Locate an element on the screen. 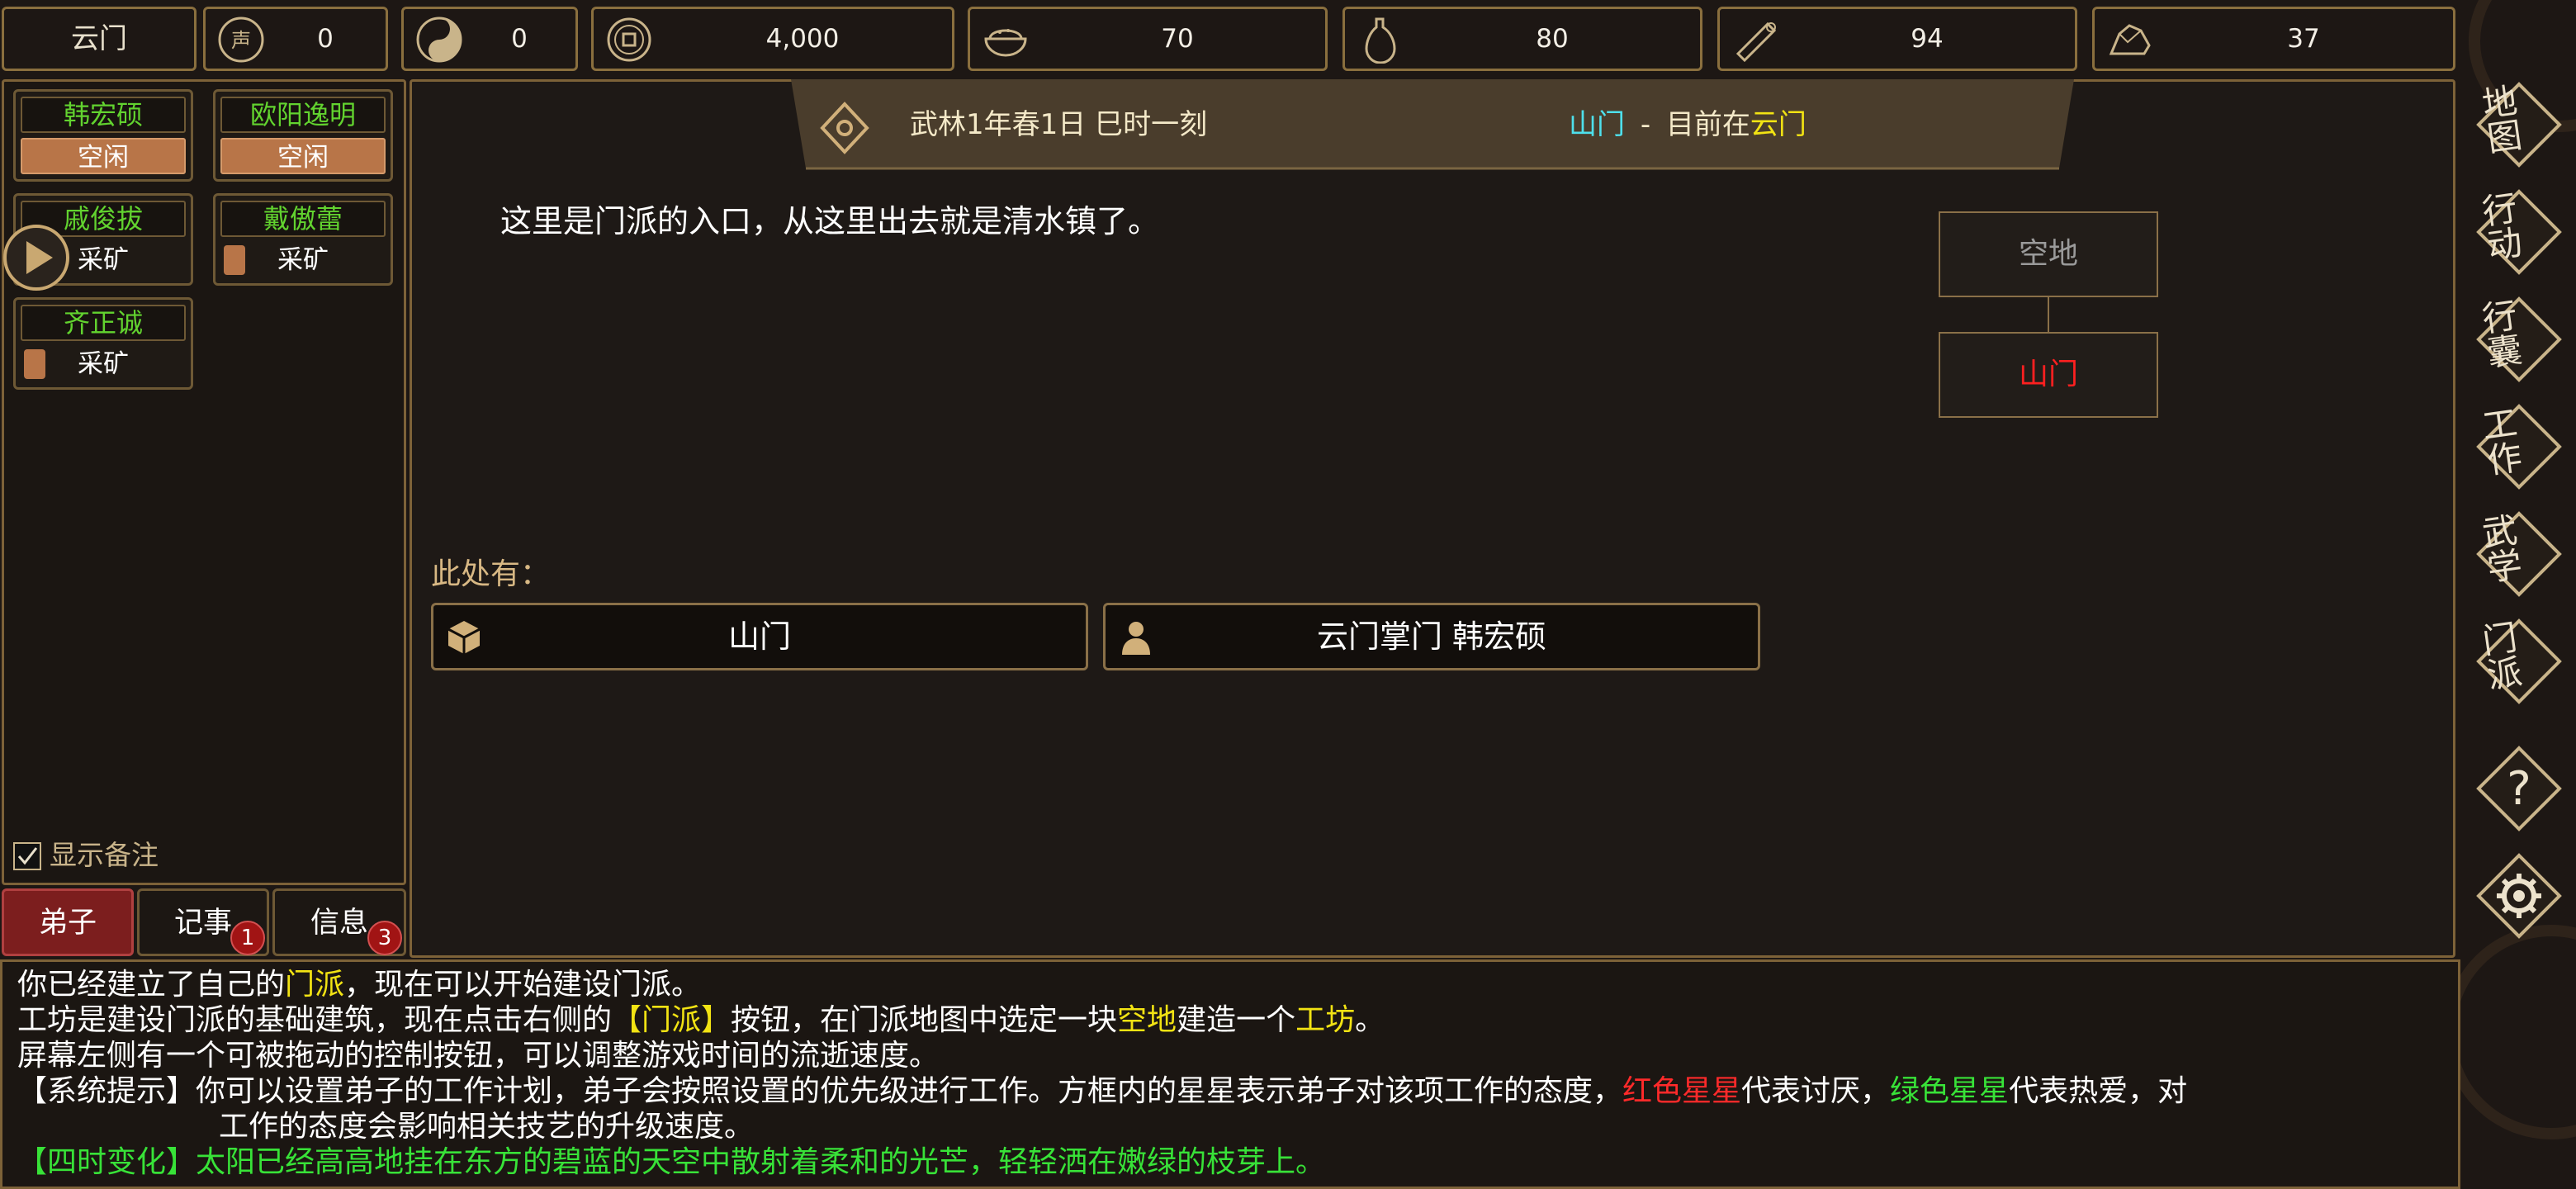 This screenshot has width=2576, height=1189. location-status: 山门 - 目前在云门 is located at coordinates (1688, 124).